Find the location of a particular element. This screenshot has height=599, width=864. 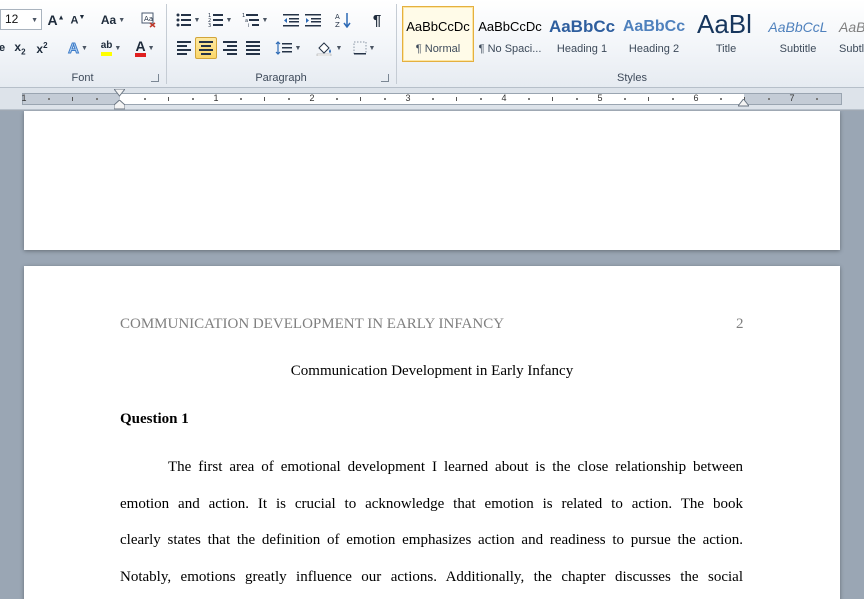

highlight-button: ab ▼ is located at coordinates (111, 48).